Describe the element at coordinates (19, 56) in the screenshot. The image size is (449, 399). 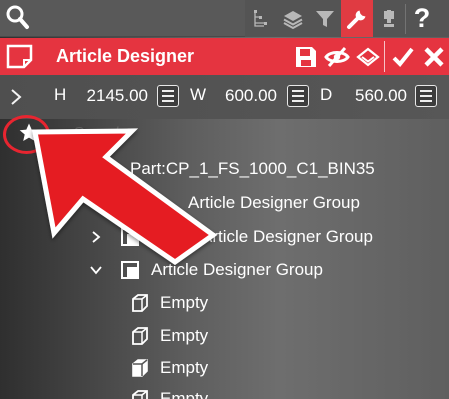
I see `document-icon` at that location.